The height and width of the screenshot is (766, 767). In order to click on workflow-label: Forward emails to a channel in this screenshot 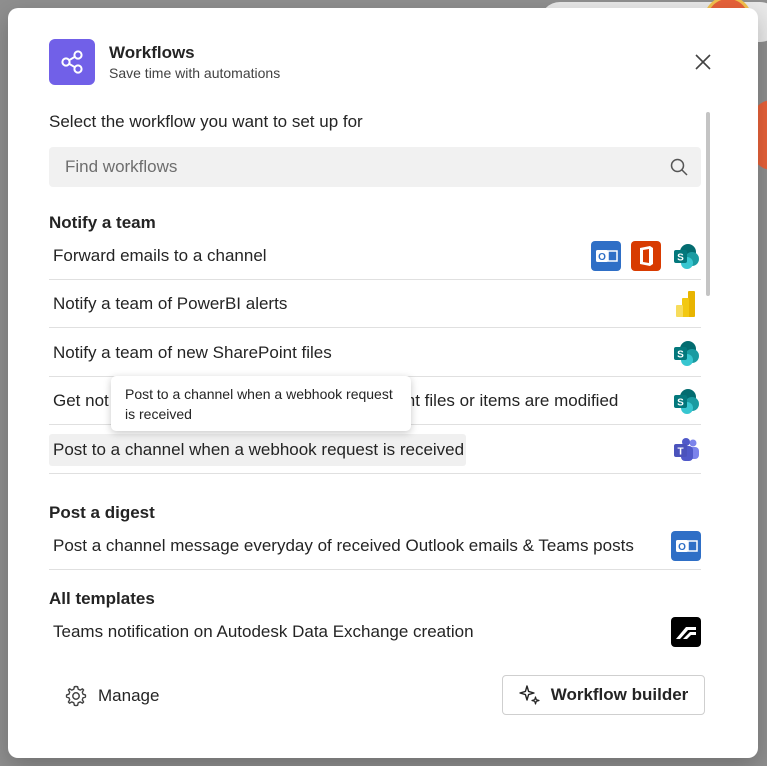, I will do `click(160, 255)`.